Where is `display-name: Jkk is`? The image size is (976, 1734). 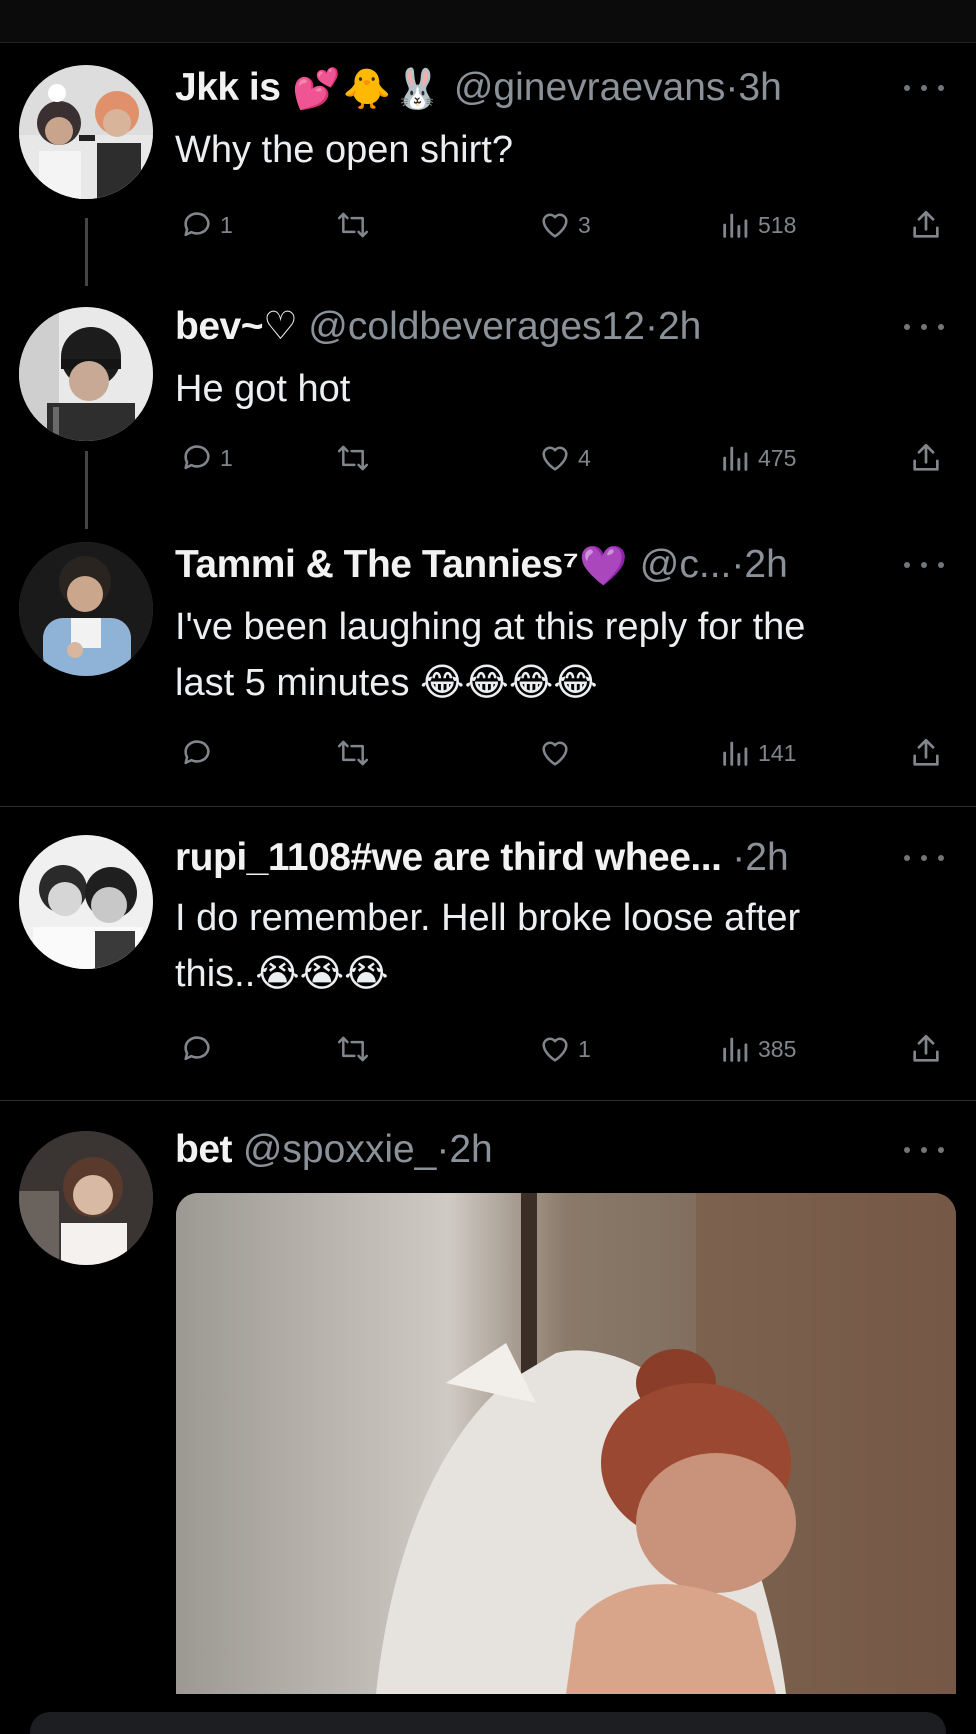
display-name: Jkk is is located at coordinates (228, 87).